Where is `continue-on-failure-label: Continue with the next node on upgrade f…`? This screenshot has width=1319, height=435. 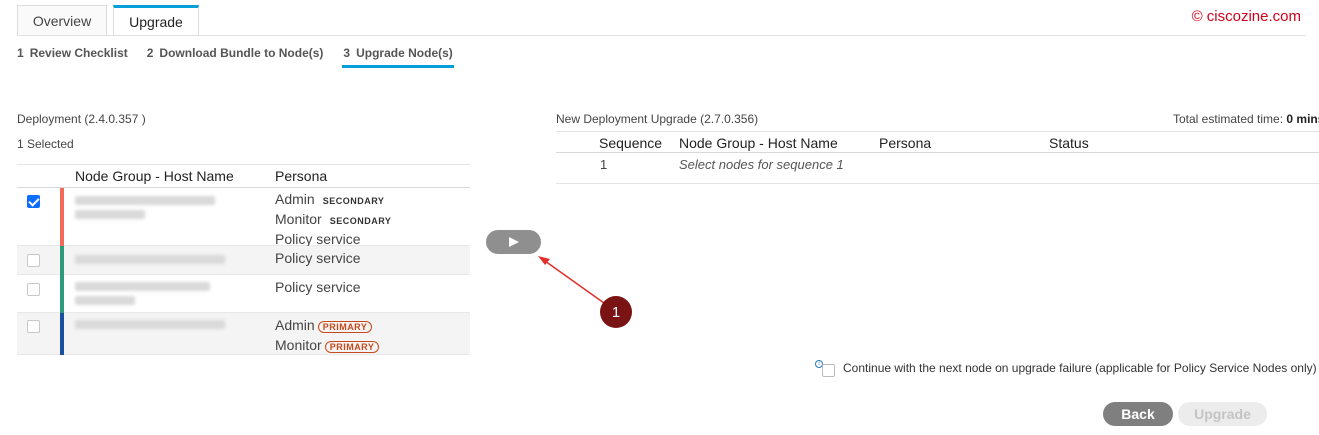
continue-on-failure-label: Continue with the next node on upgrade f… is located at coordinates (1080, 368).